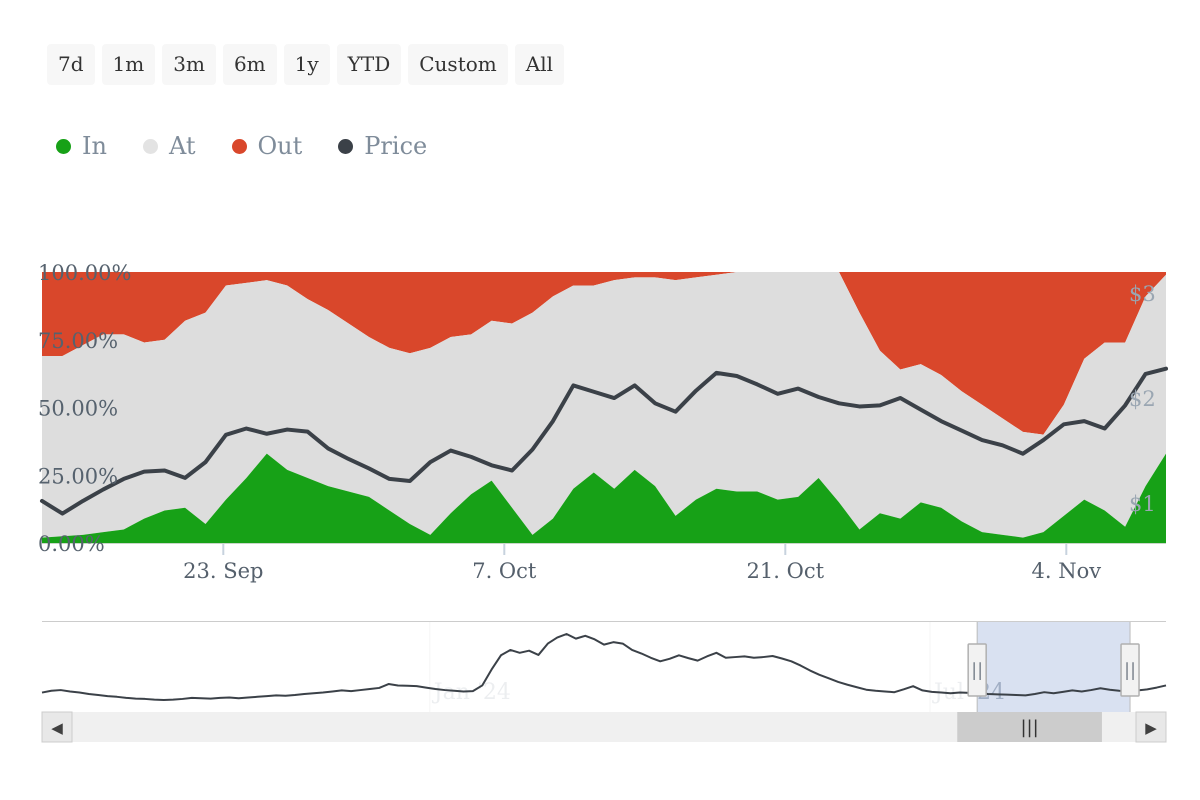 The image size is (1200, 800). What do you see at coordinates (786, 571) in the screenshot?
I see `x-axis-tick-label: 21. Oct` at bounding box center [786, 571].